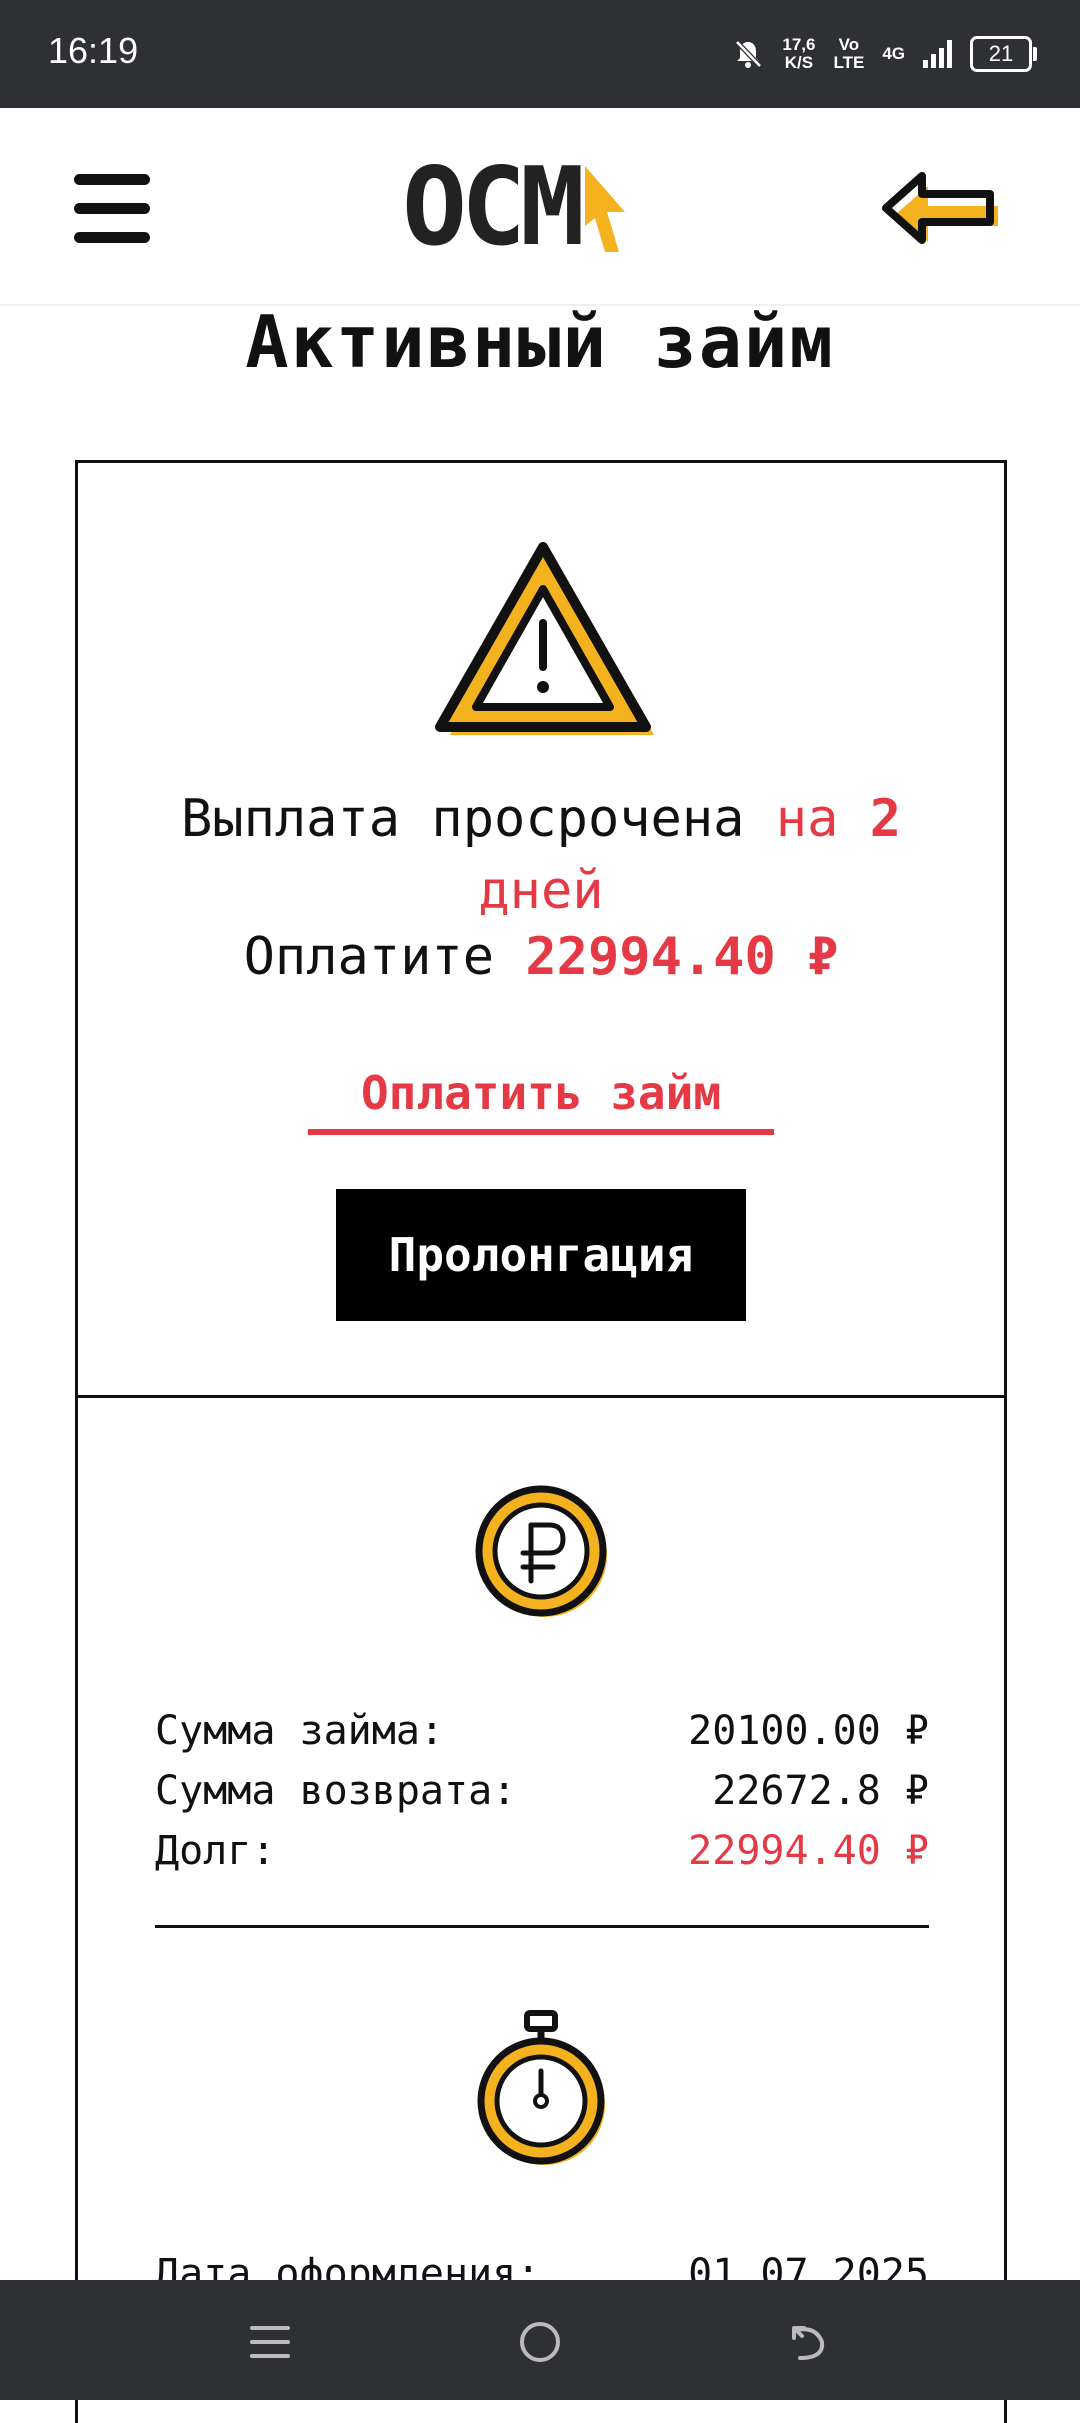 This screenshot has height=2423, width=1080. Describe the element at coordinates (544, 638) in the screenshot. I see `warning-icon` at that location.